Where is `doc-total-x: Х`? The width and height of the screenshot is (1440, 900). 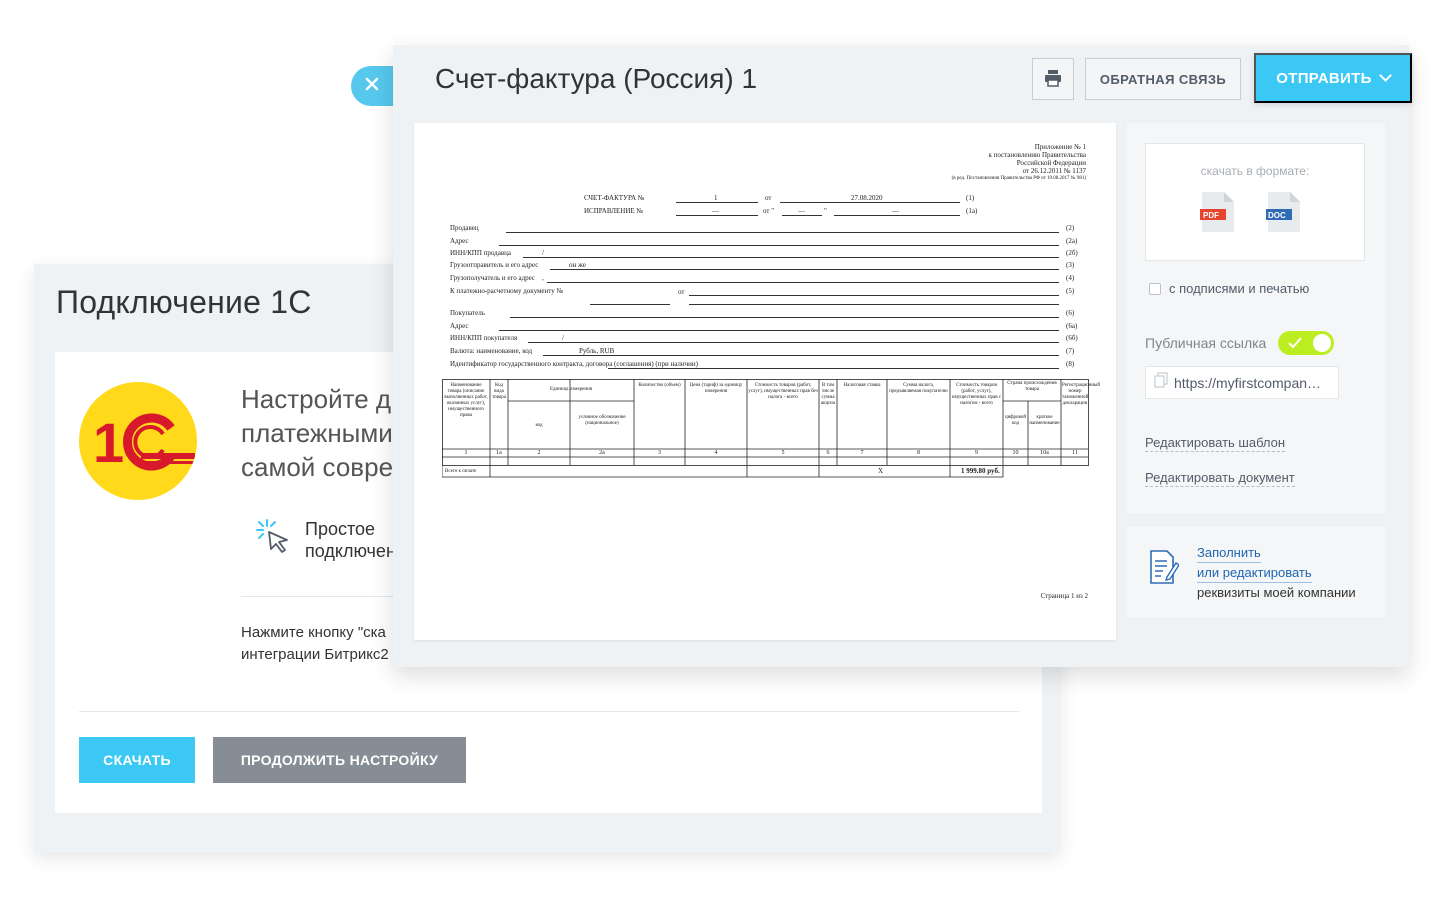
doc-total-x: Х is located at coordinates (881, 471).